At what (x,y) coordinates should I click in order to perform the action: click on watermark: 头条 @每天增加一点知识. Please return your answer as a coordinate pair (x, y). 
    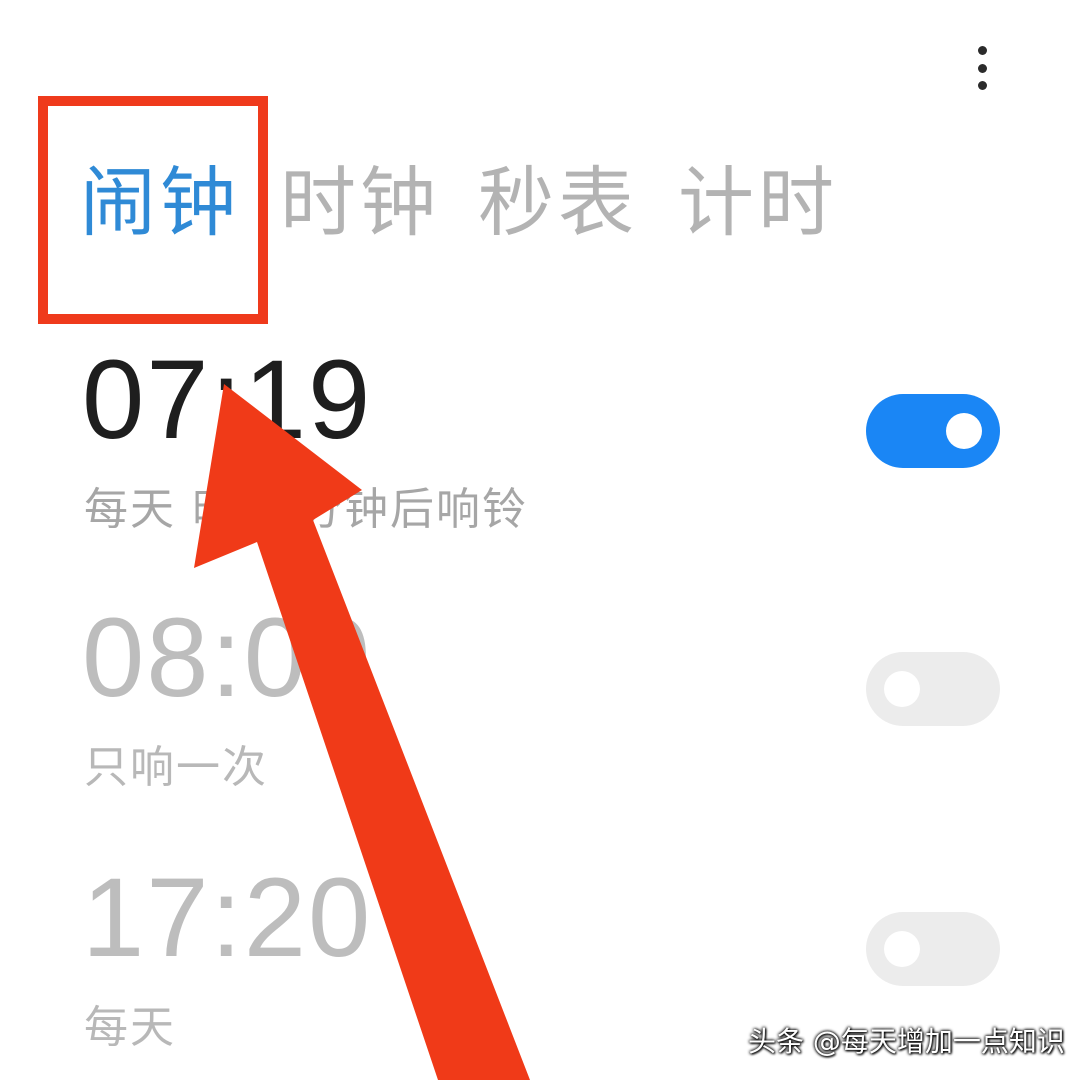
    Looking at the image, I should click on (906, 1041).